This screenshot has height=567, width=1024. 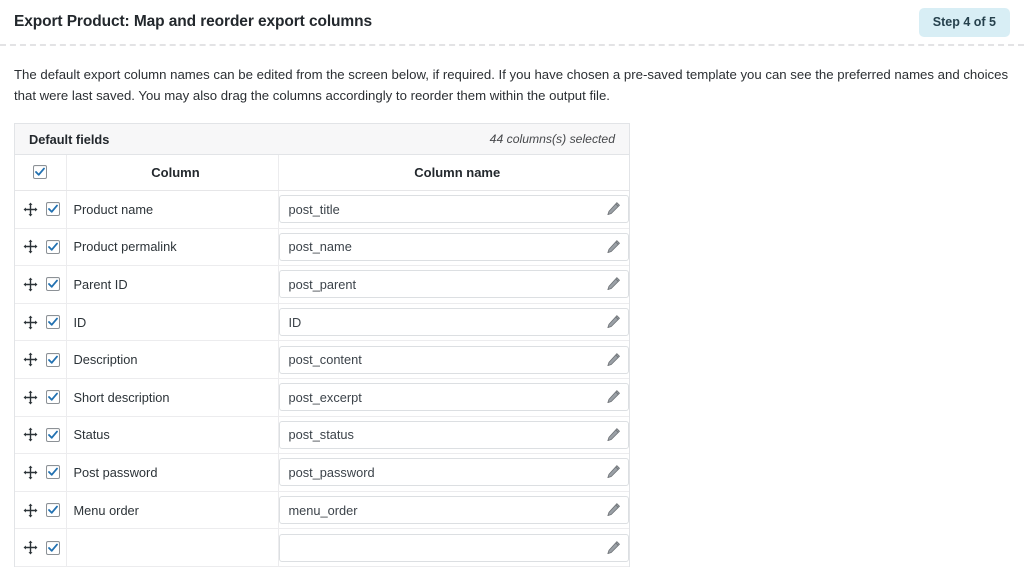 I want to click on table-row: Product permalink, so click(x=322, y=247).